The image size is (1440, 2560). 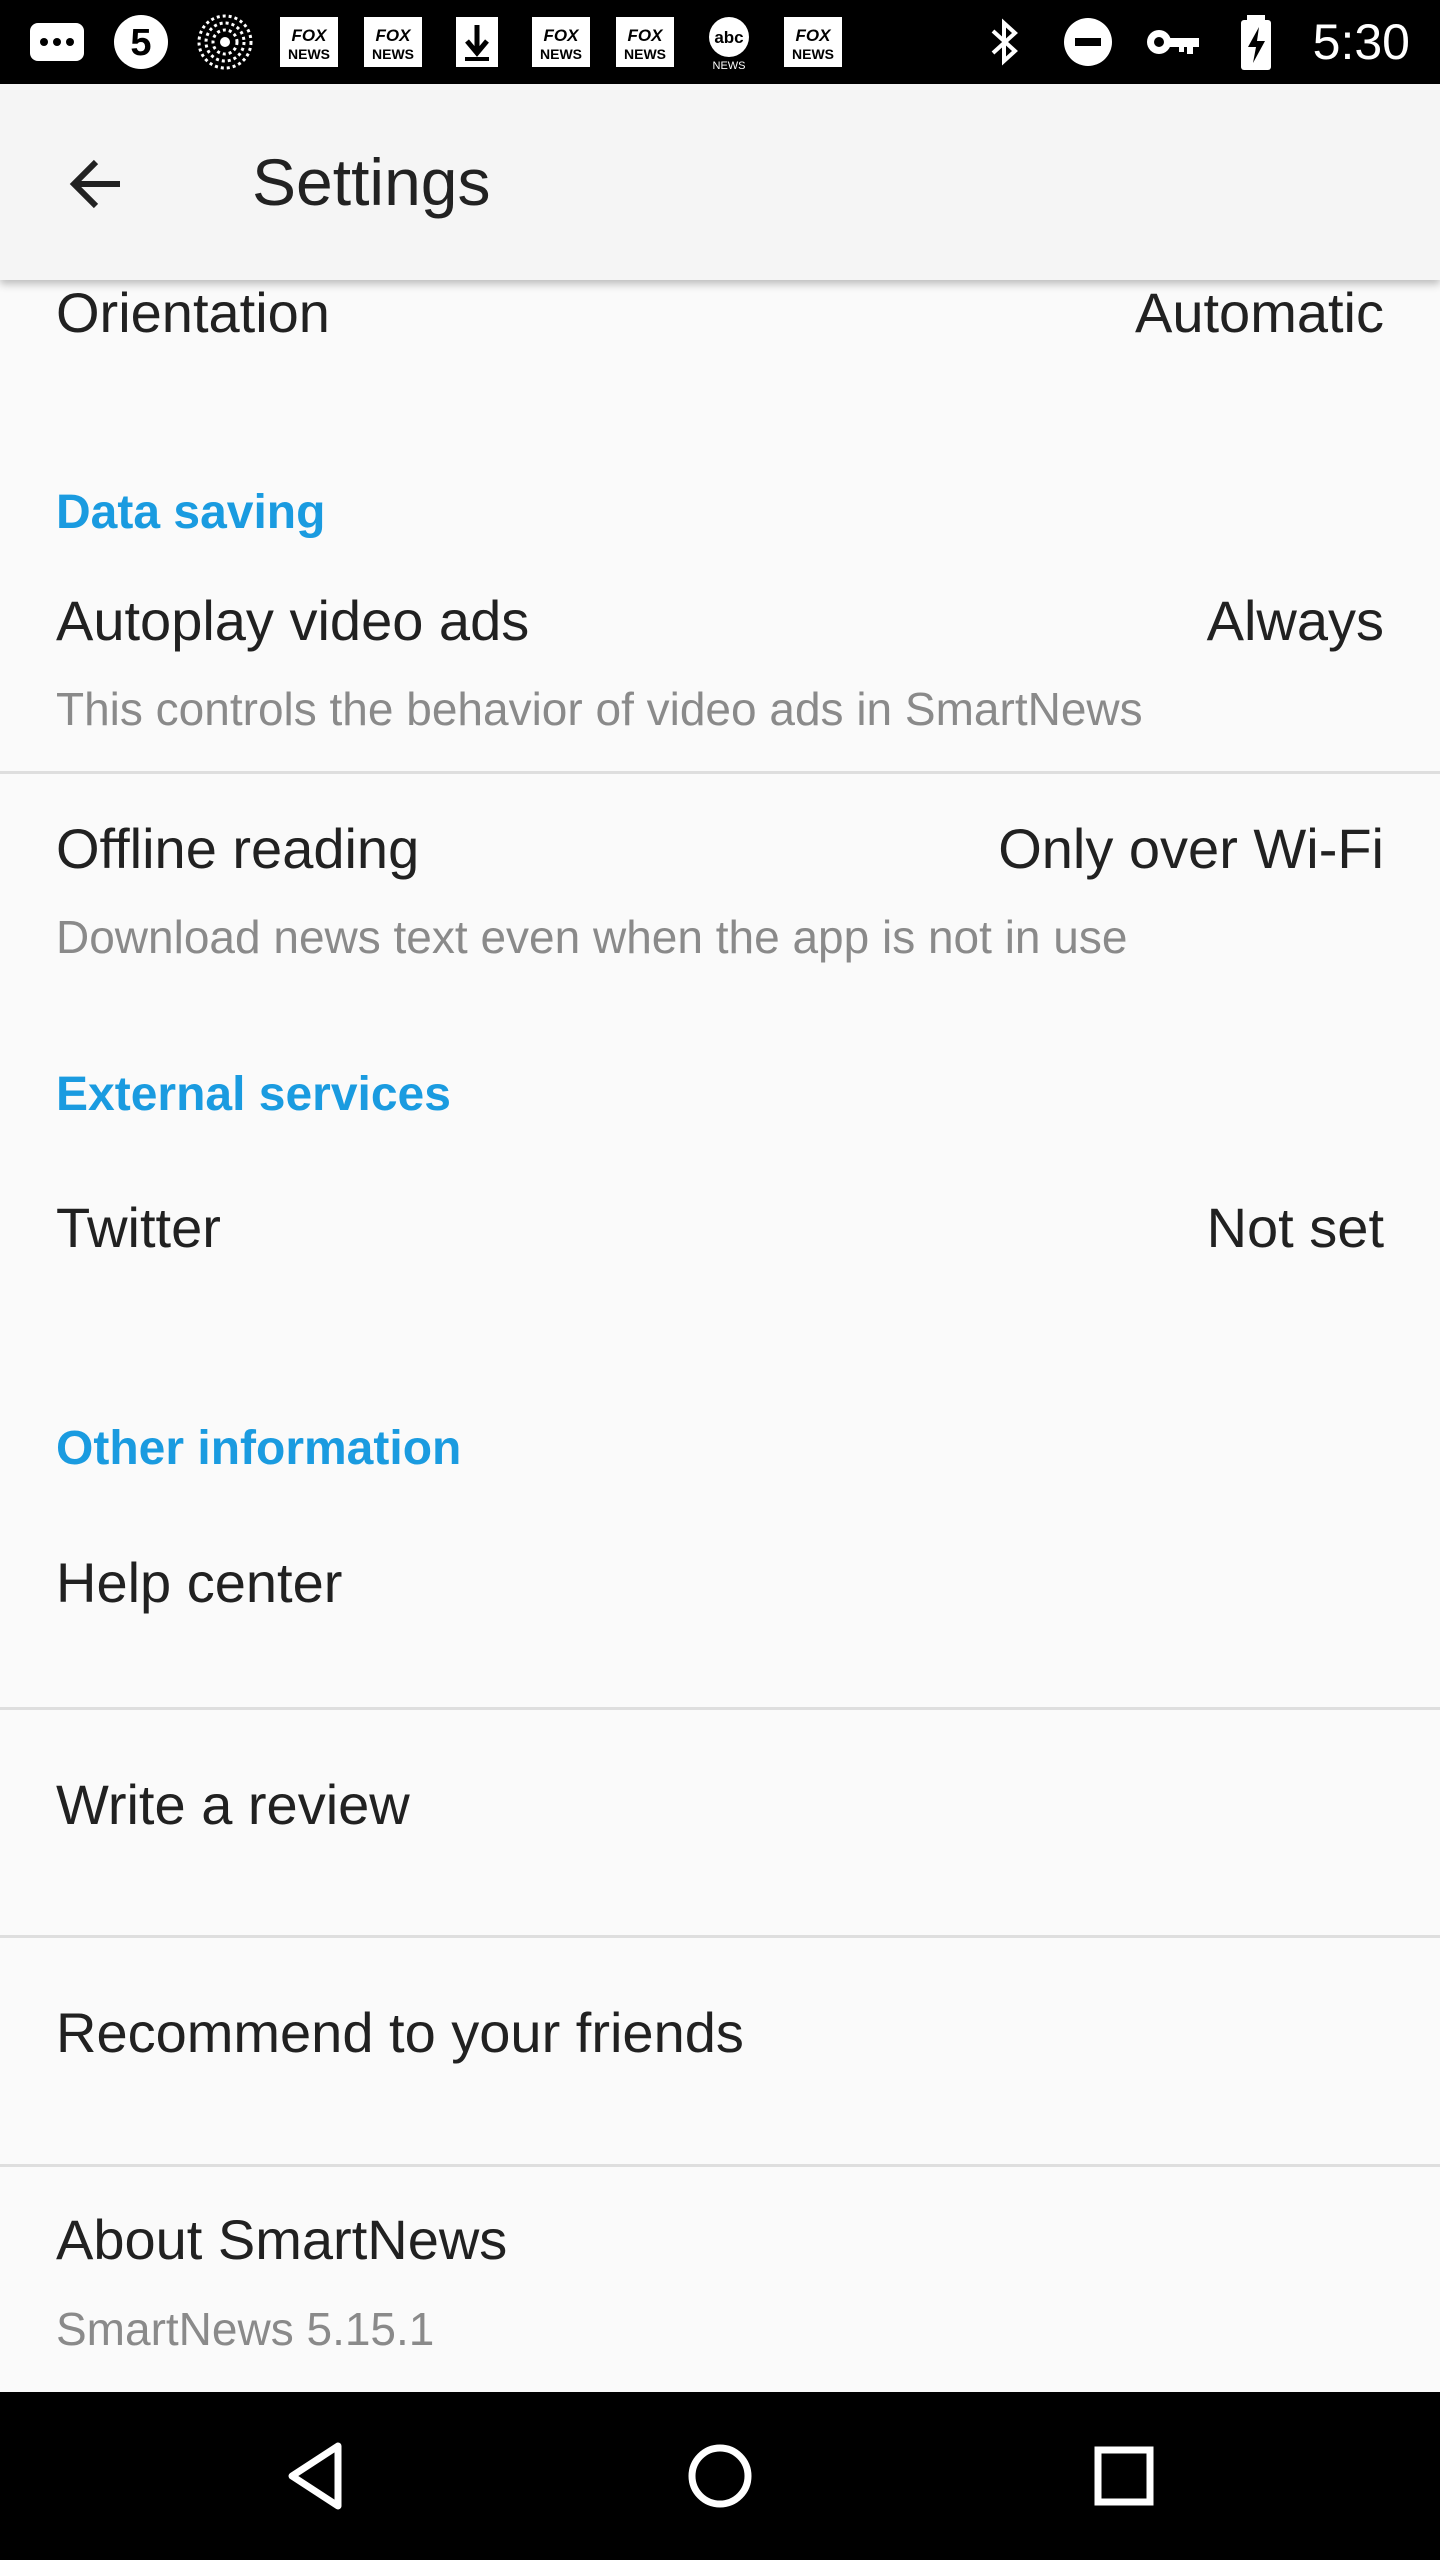 I want to click on orientation-value: Automatic, so click(x=1259, y=312).